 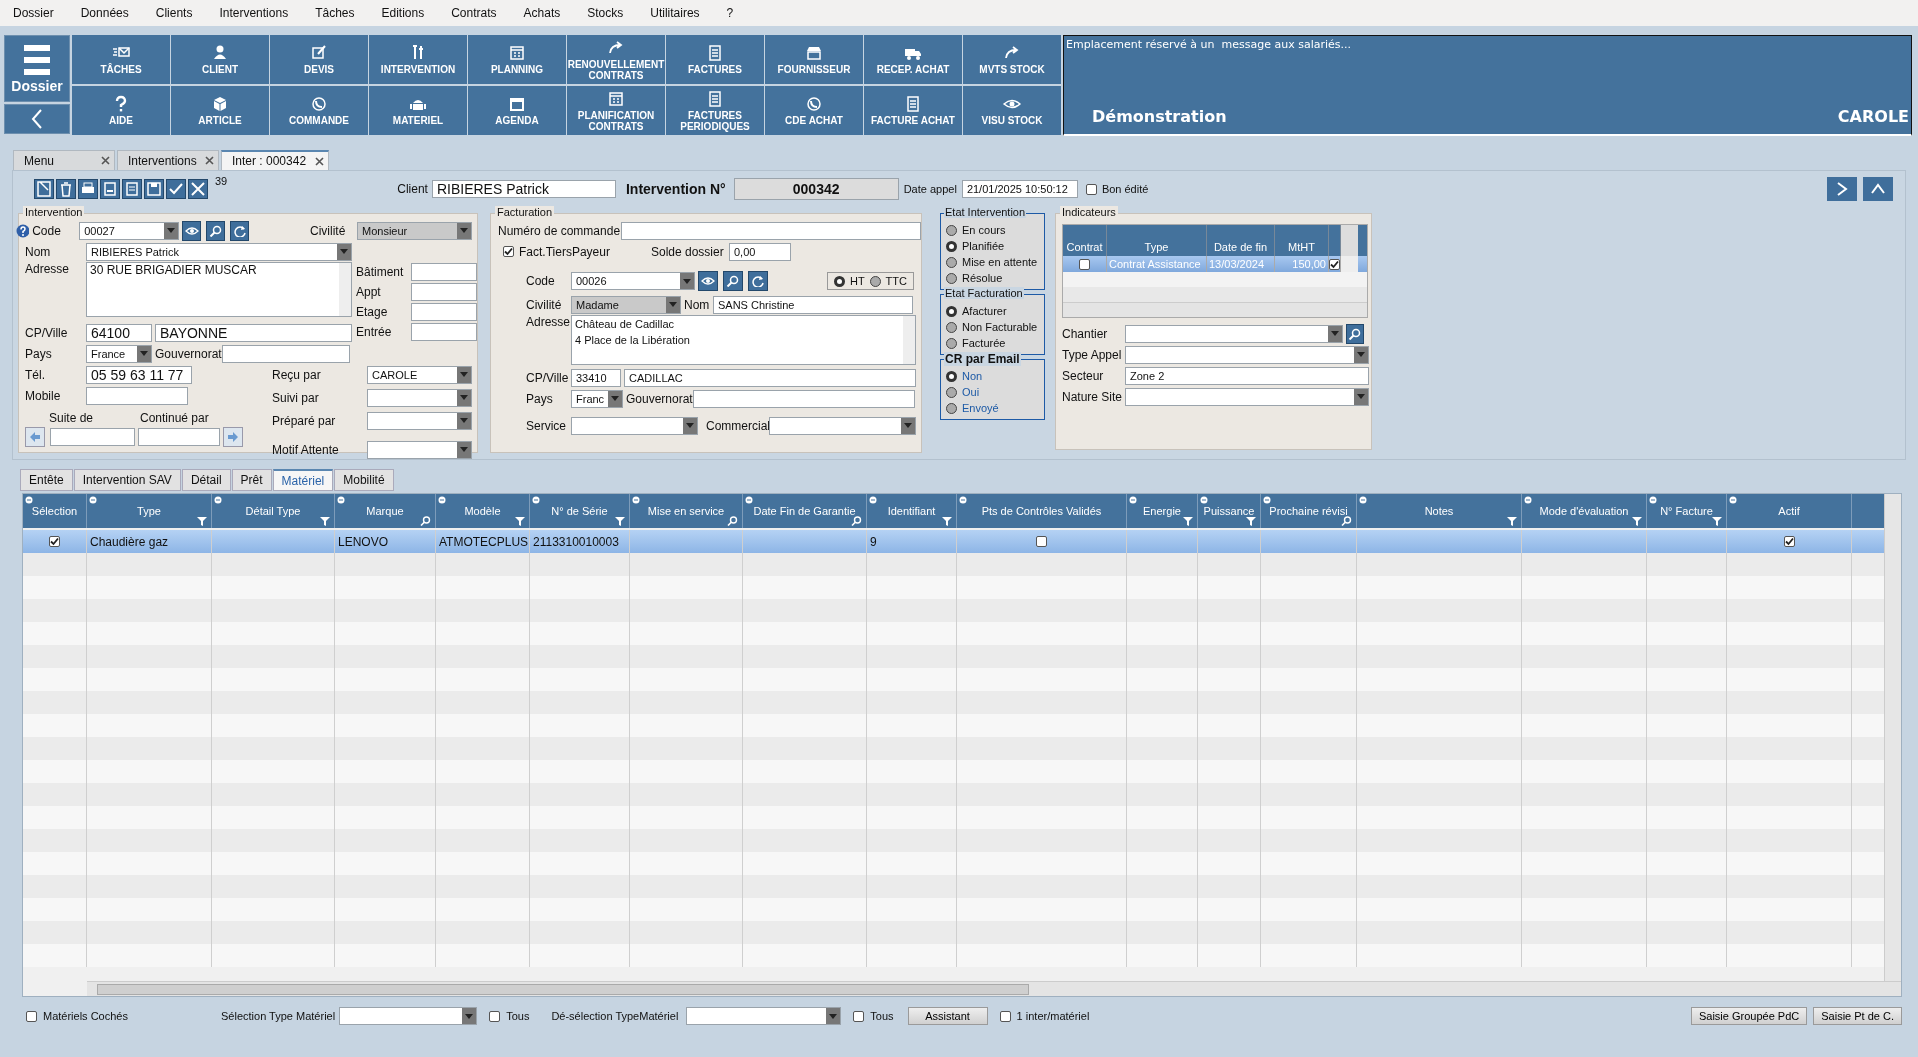 I want to click on menu-item: Données, so click(x=105, y=13).